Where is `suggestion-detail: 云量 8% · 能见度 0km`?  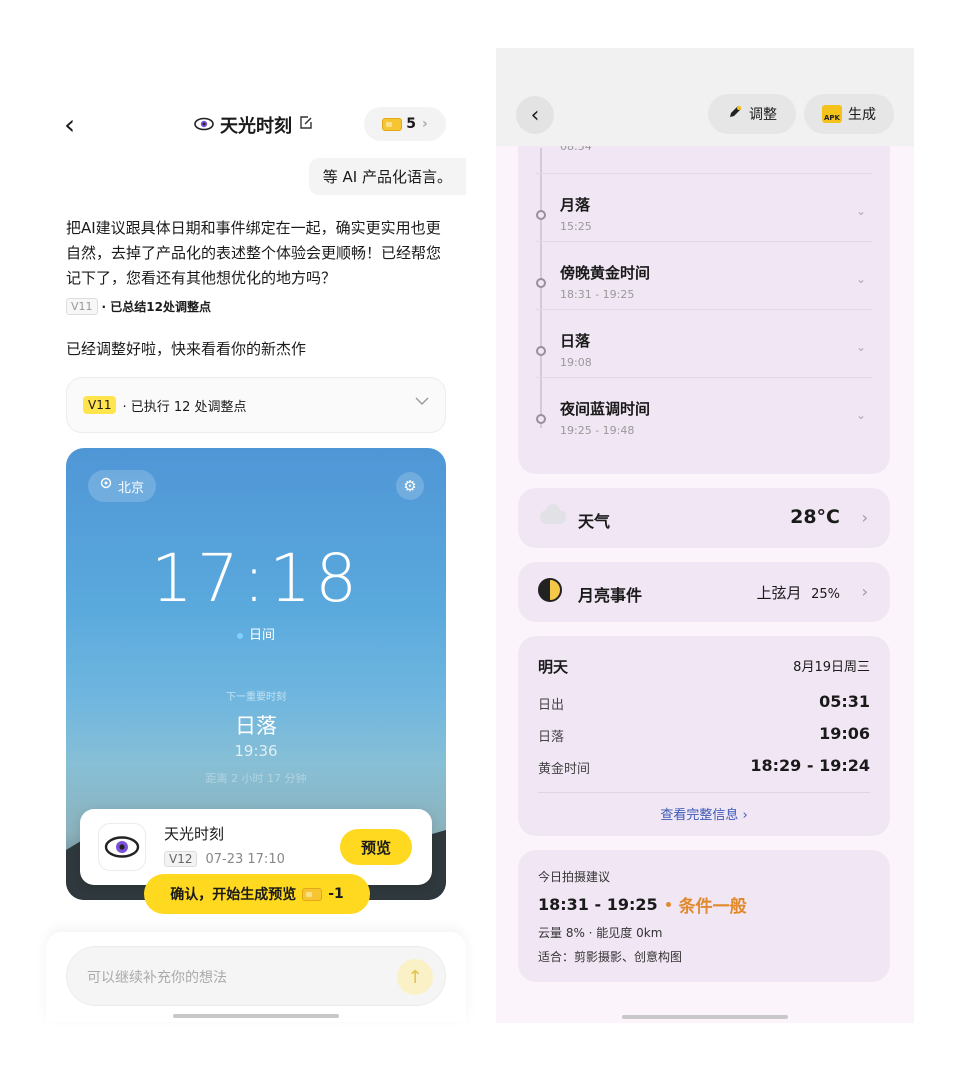
suggestion-detail: 云量 8% · 能见度 0km is located at coordinates (600, 933).